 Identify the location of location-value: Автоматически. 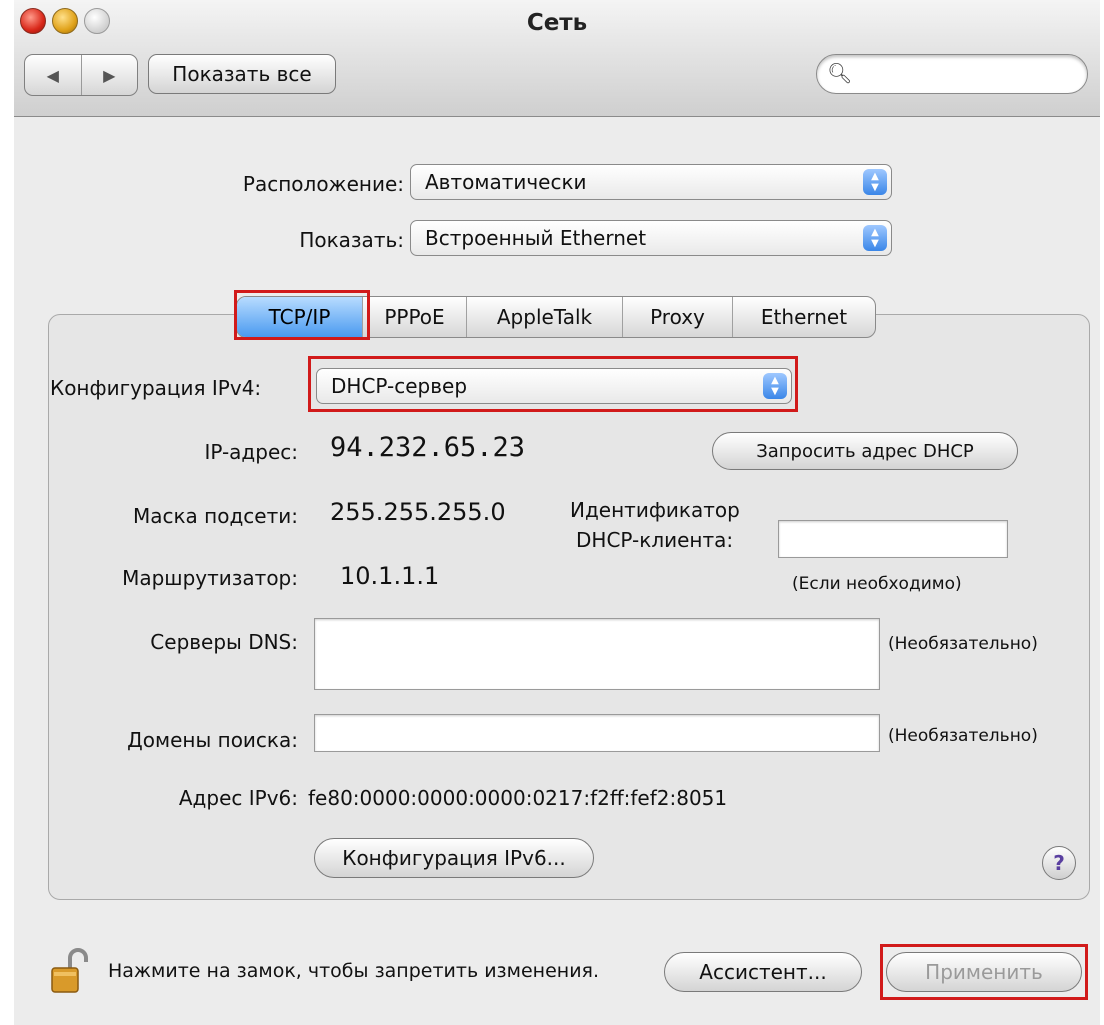
(506, 182).